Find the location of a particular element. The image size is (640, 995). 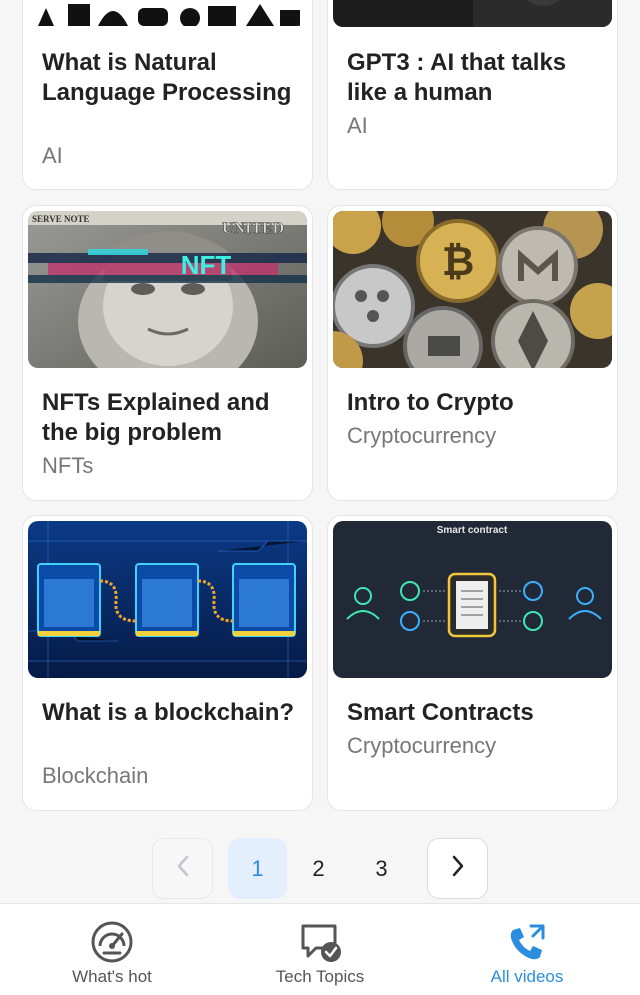

nav-item-whats-hot: What's hot is located at coordinates (112, 949).